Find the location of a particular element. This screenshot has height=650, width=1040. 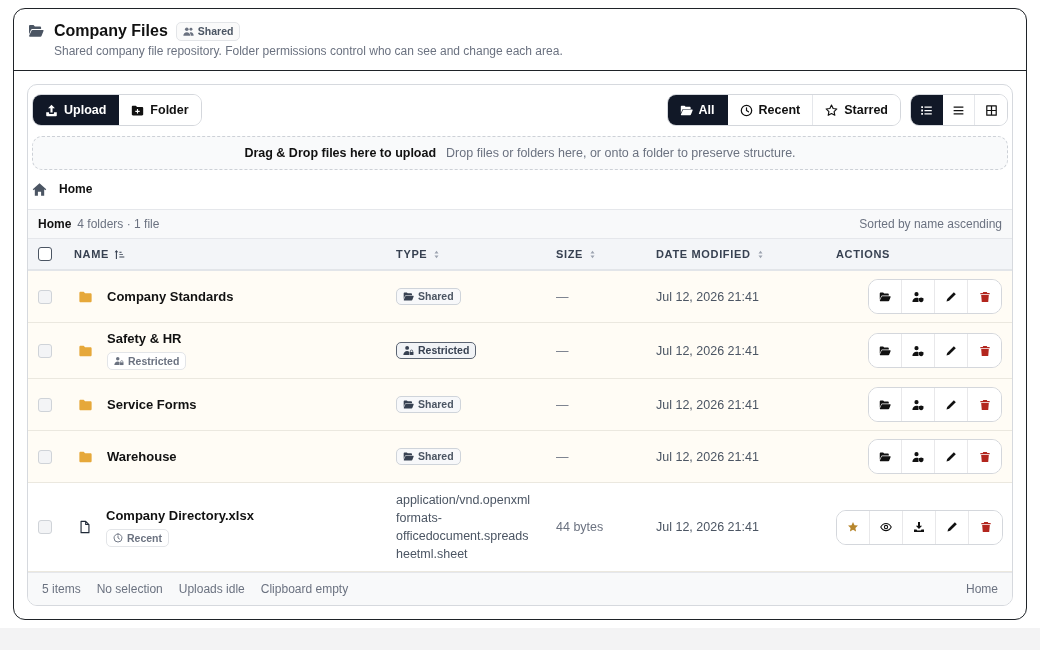

column-header: NAME is located at coordinates (100, 254).